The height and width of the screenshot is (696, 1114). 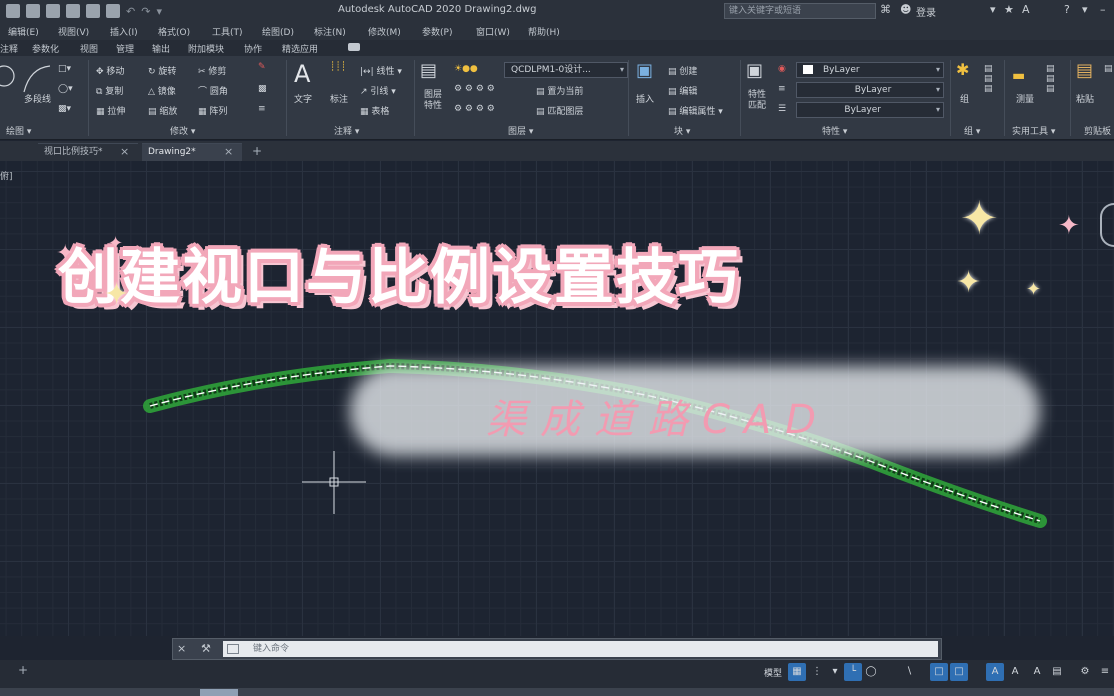 I want to click on menu-window: 窗口(W), so click(x=493, y=31).